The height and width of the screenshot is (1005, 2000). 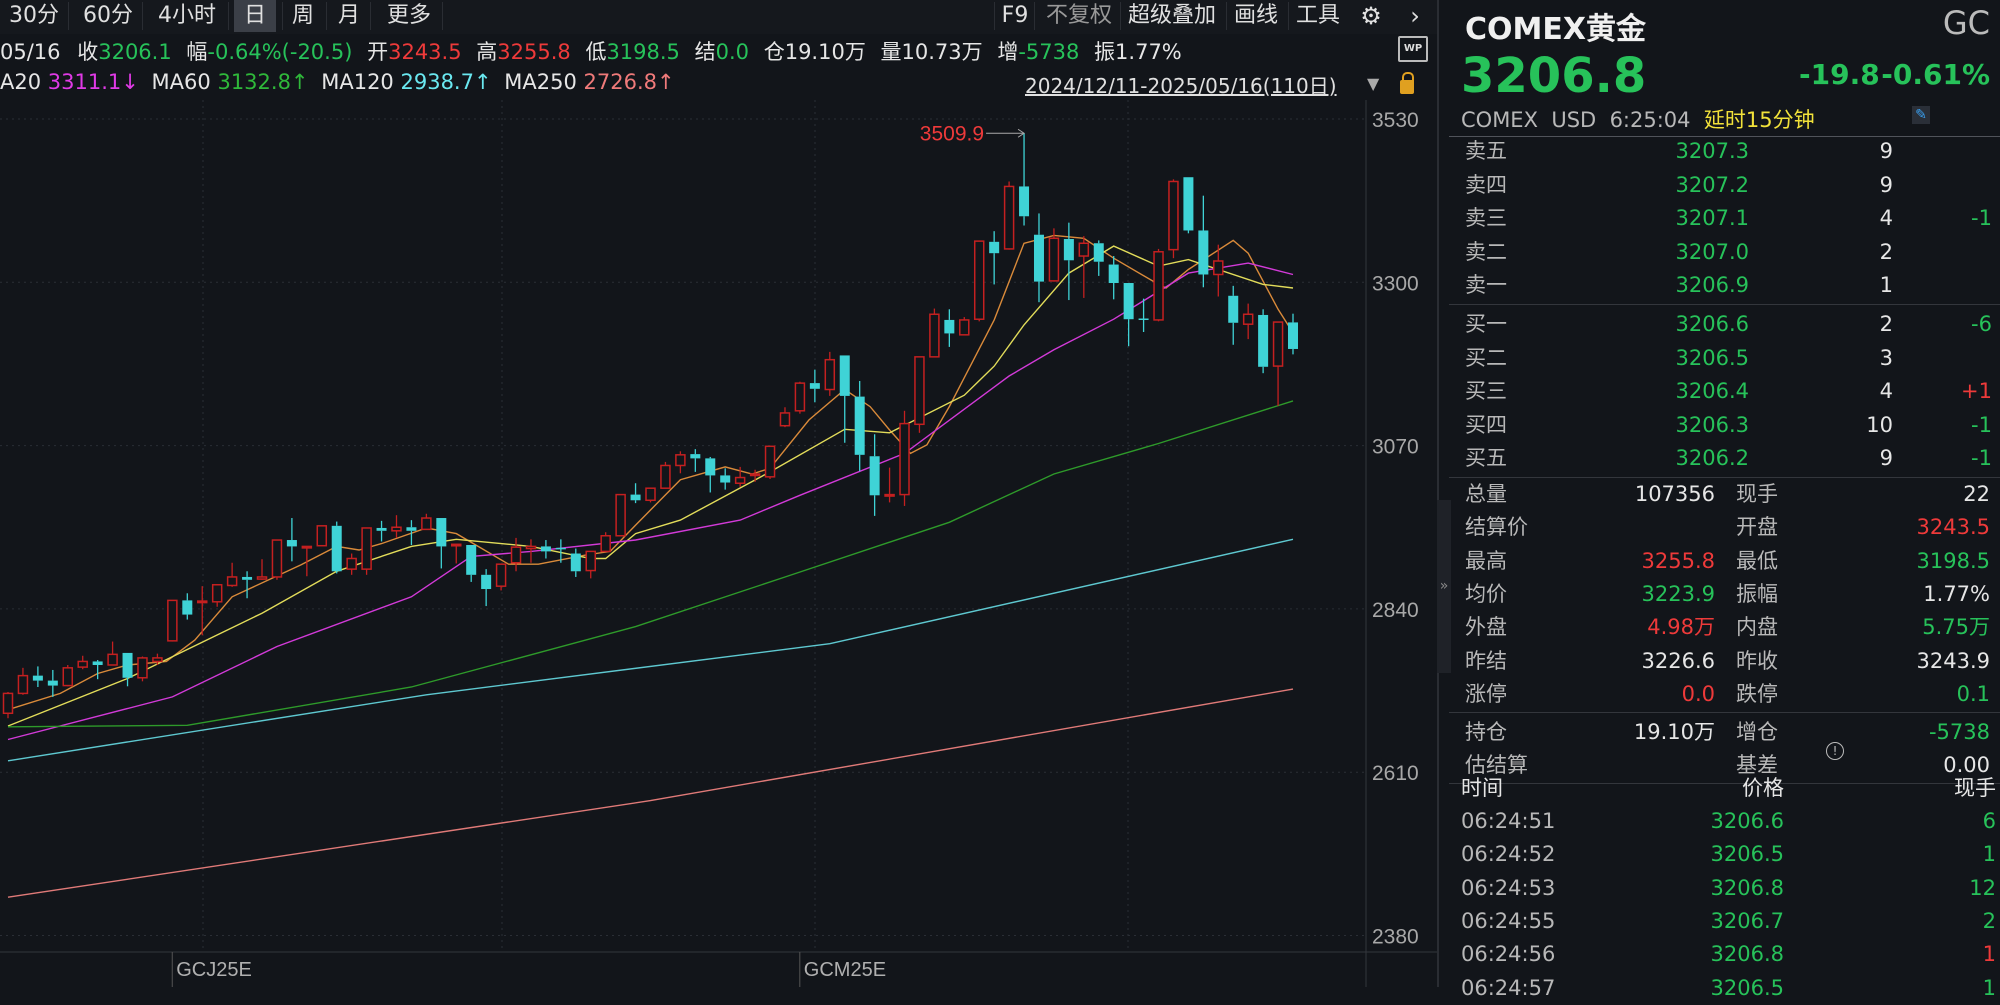 I want to click on period-tab-0: 30分, so click(x=34, y=16).